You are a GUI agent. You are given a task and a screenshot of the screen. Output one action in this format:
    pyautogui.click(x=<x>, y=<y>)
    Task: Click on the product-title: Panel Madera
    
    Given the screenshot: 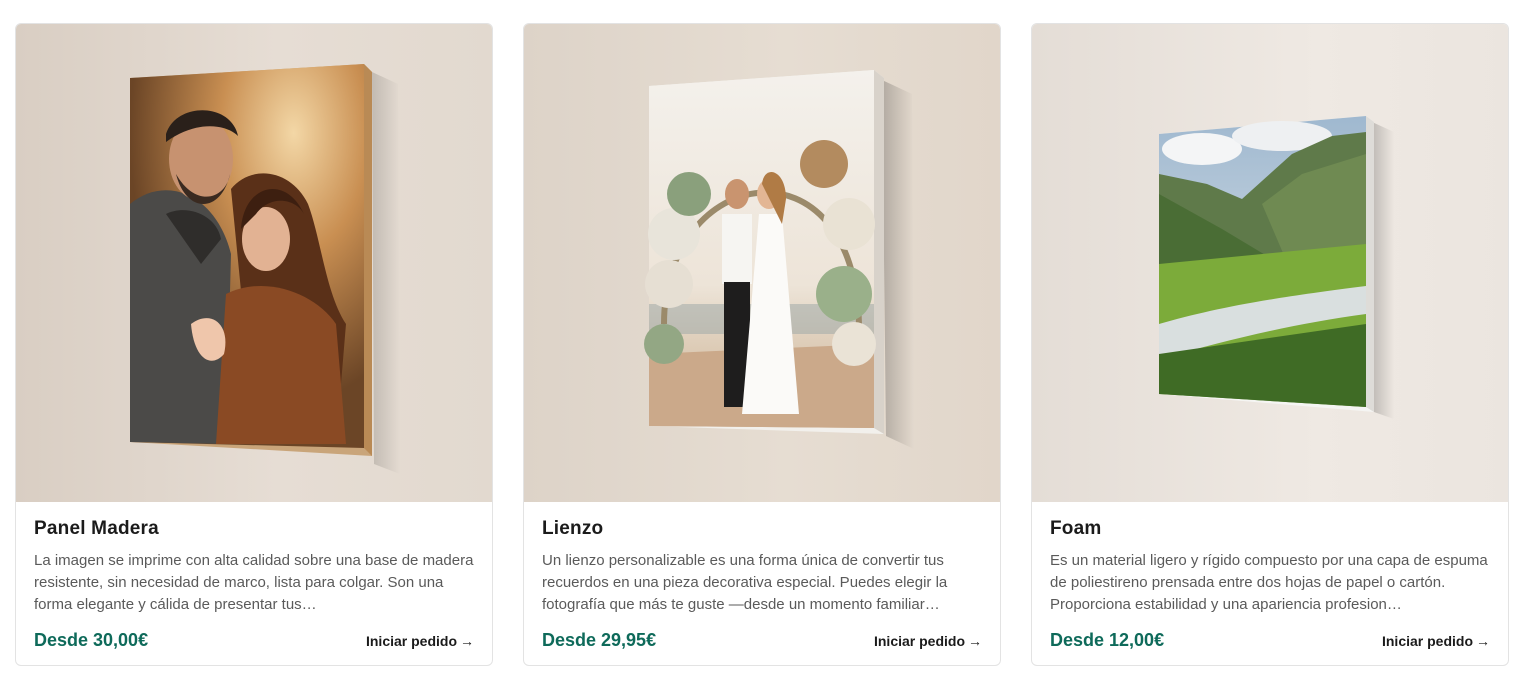 What is the action you would take?
    pyautogui.click(x=96, y=528)
    